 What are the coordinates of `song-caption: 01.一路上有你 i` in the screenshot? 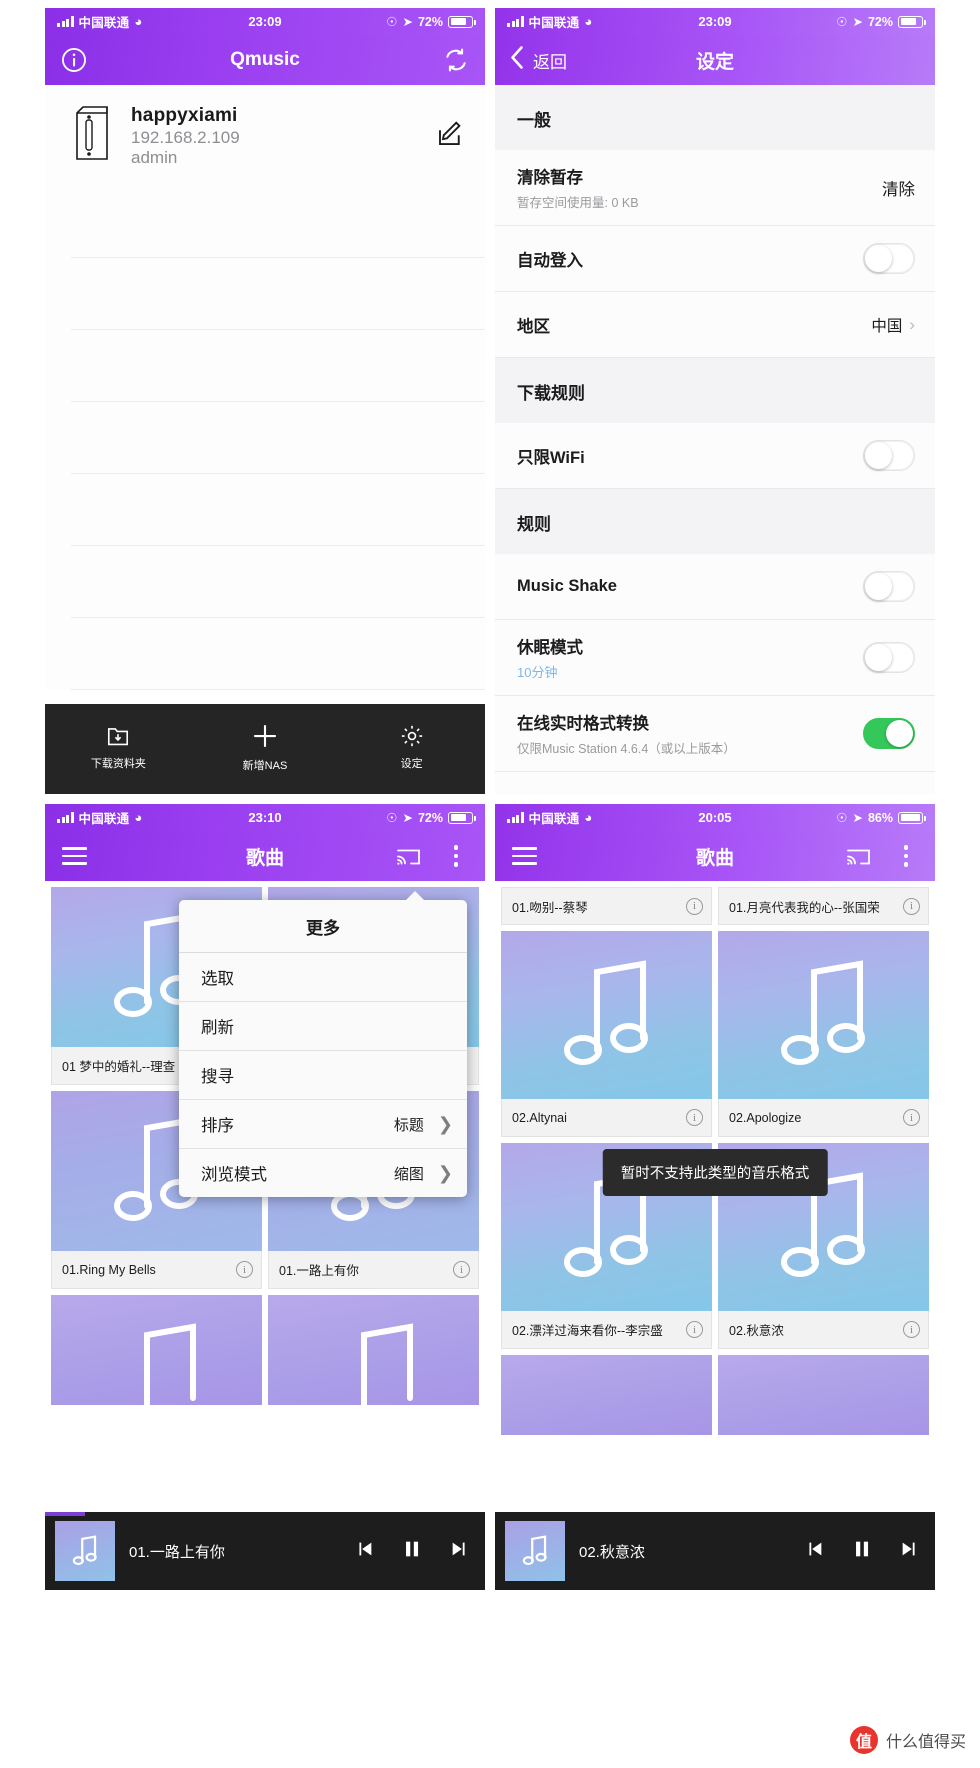 It's located at (373, 1270).